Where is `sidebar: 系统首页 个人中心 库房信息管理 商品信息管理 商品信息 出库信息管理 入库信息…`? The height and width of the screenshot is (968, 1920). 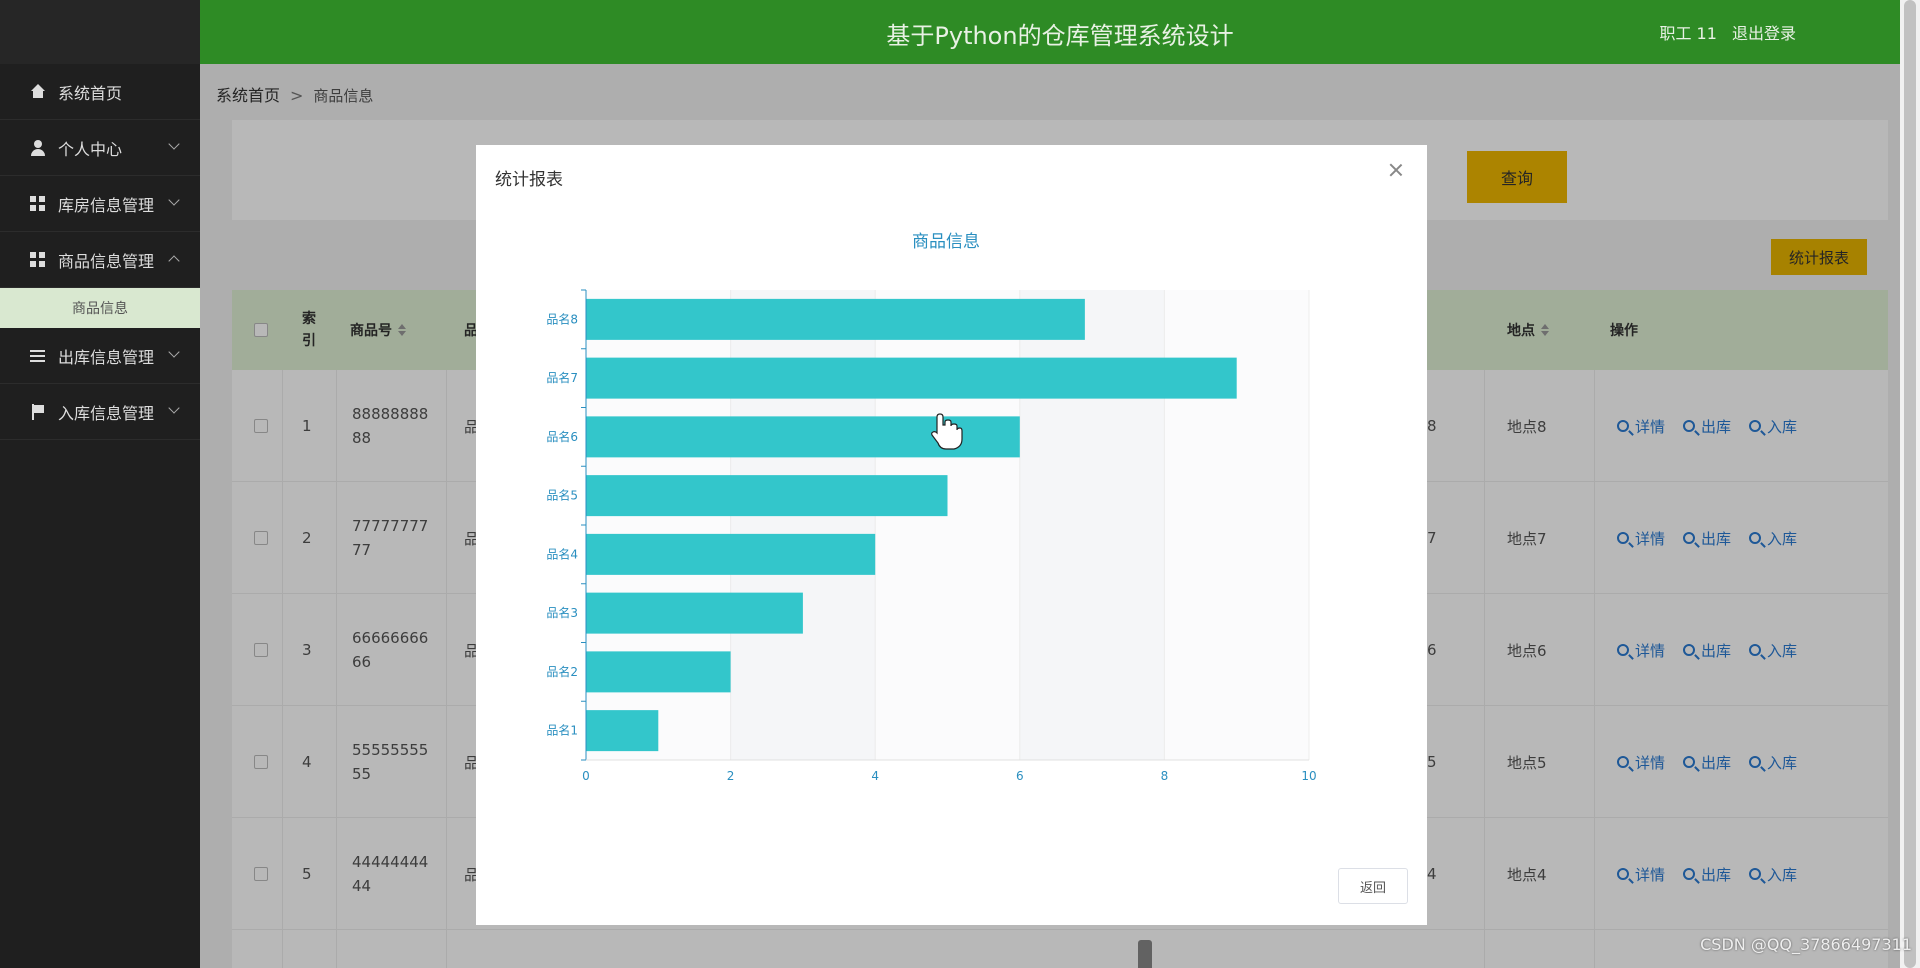
sidebar: 系统首页 个人中心 库房信息管理 商品信息管理 商品信息 出库信息管理 入库信息… is located at coordinates (100, 484).